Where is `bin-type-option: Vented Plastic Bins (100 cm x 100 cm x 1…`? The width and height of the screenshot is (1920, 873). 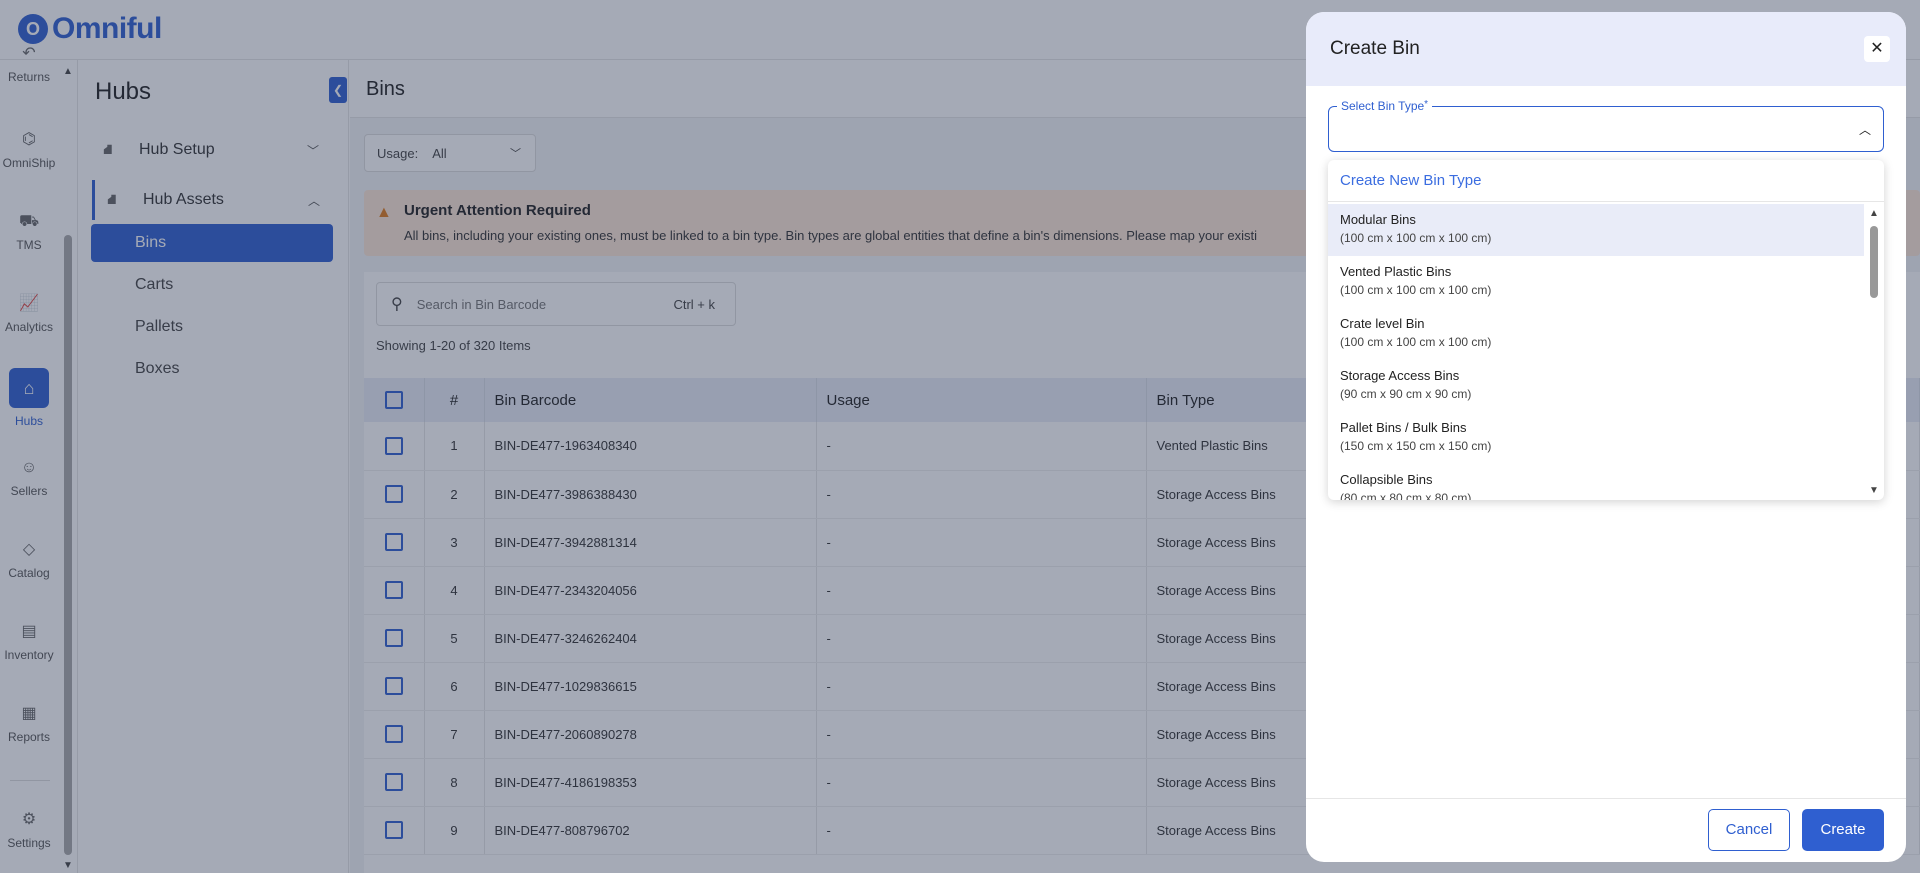
bin-type-option: Vented Plastic Bins (100 cm x 100 cm x 1… is located at coordinates (1596, 282).